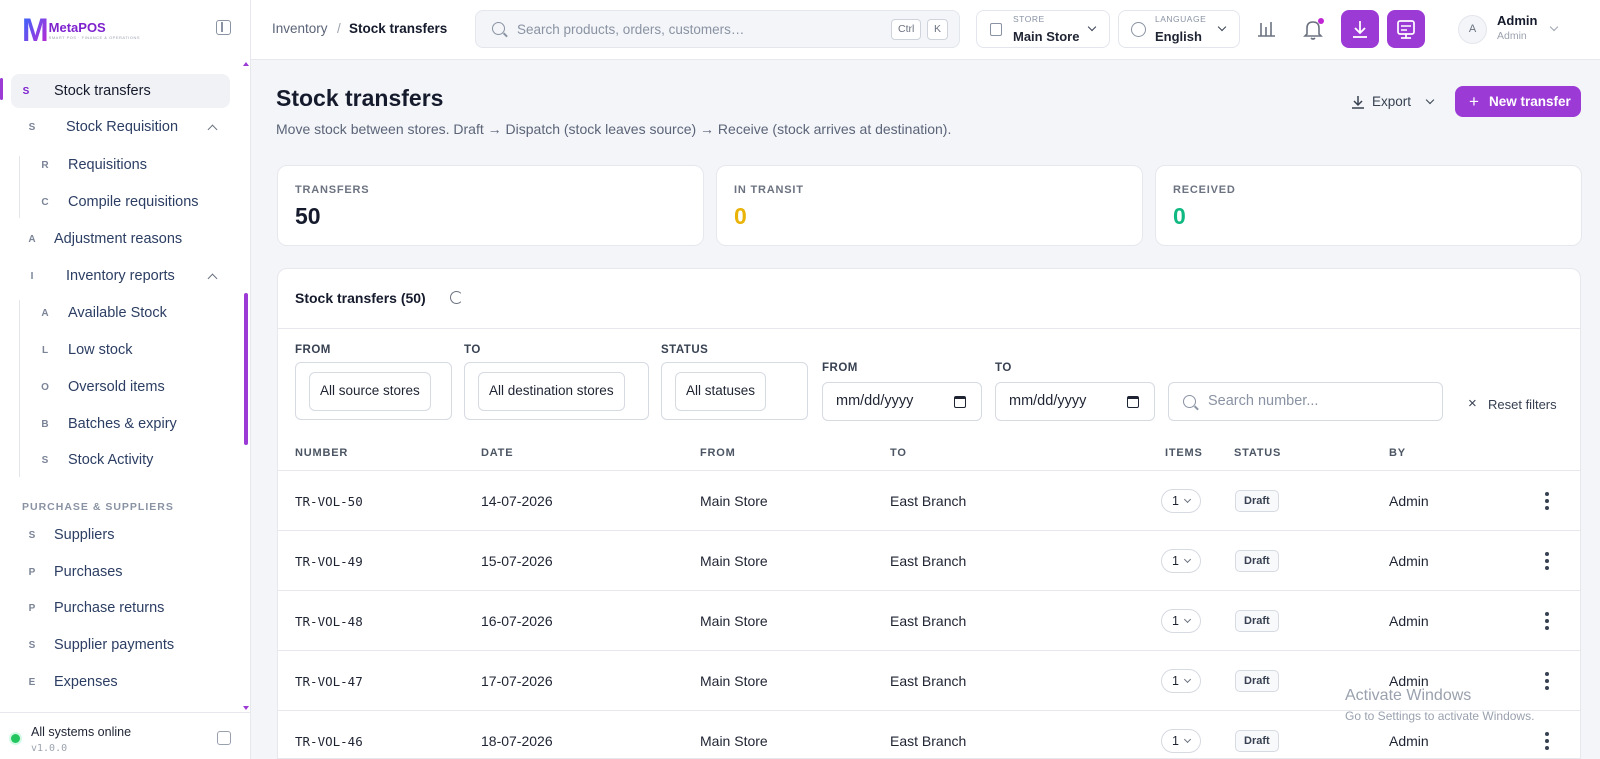  What do you see at coordinates (88, 572) in the screenshot?
I see `nav-label: Purchases` at bounding box center [88, 572].